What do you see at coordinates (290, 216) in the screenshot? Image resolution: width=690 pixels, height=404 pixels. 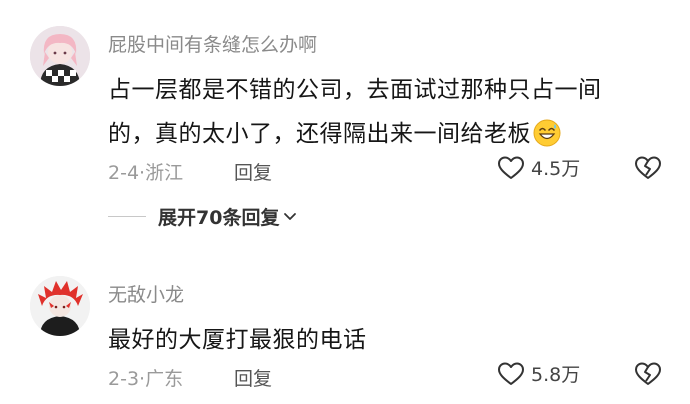 I see `chevron-down-icon` at bounding box center [290, 216].